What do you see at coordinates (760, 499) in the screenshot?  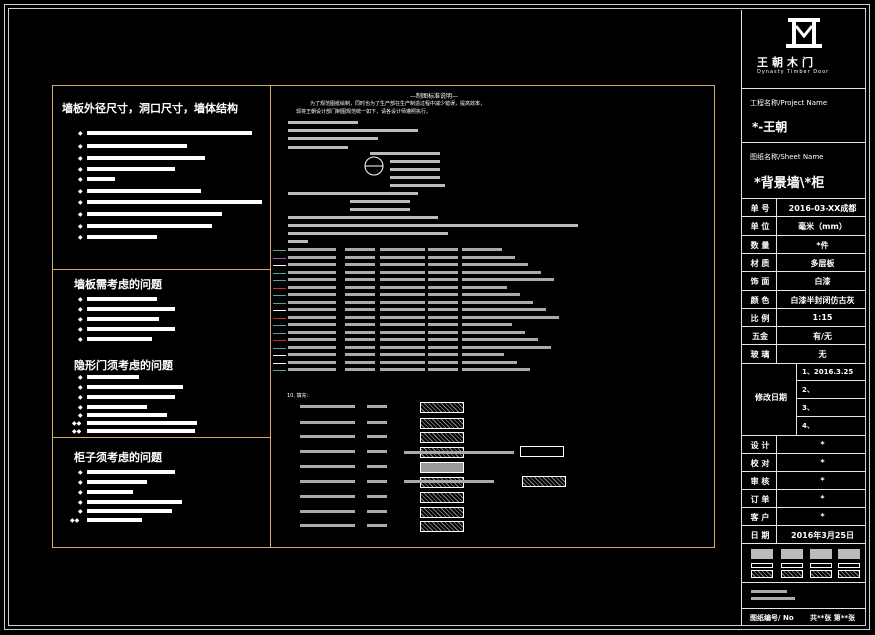 I see `tb-signoff-label: 订 单` at bounding box center [760, 499].